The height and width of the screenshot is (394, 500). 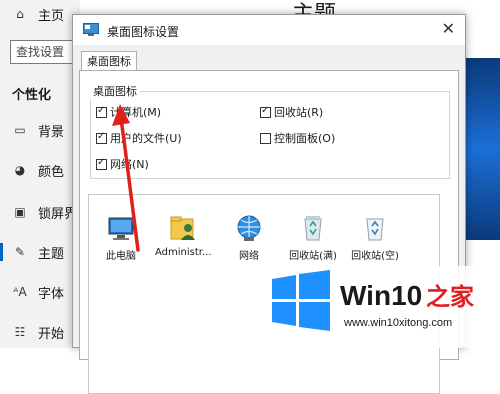 What do you see at coordinates (20, 130) in the screenshot?
I see `picture-icon: ▭` at bounding box center [20, 130].